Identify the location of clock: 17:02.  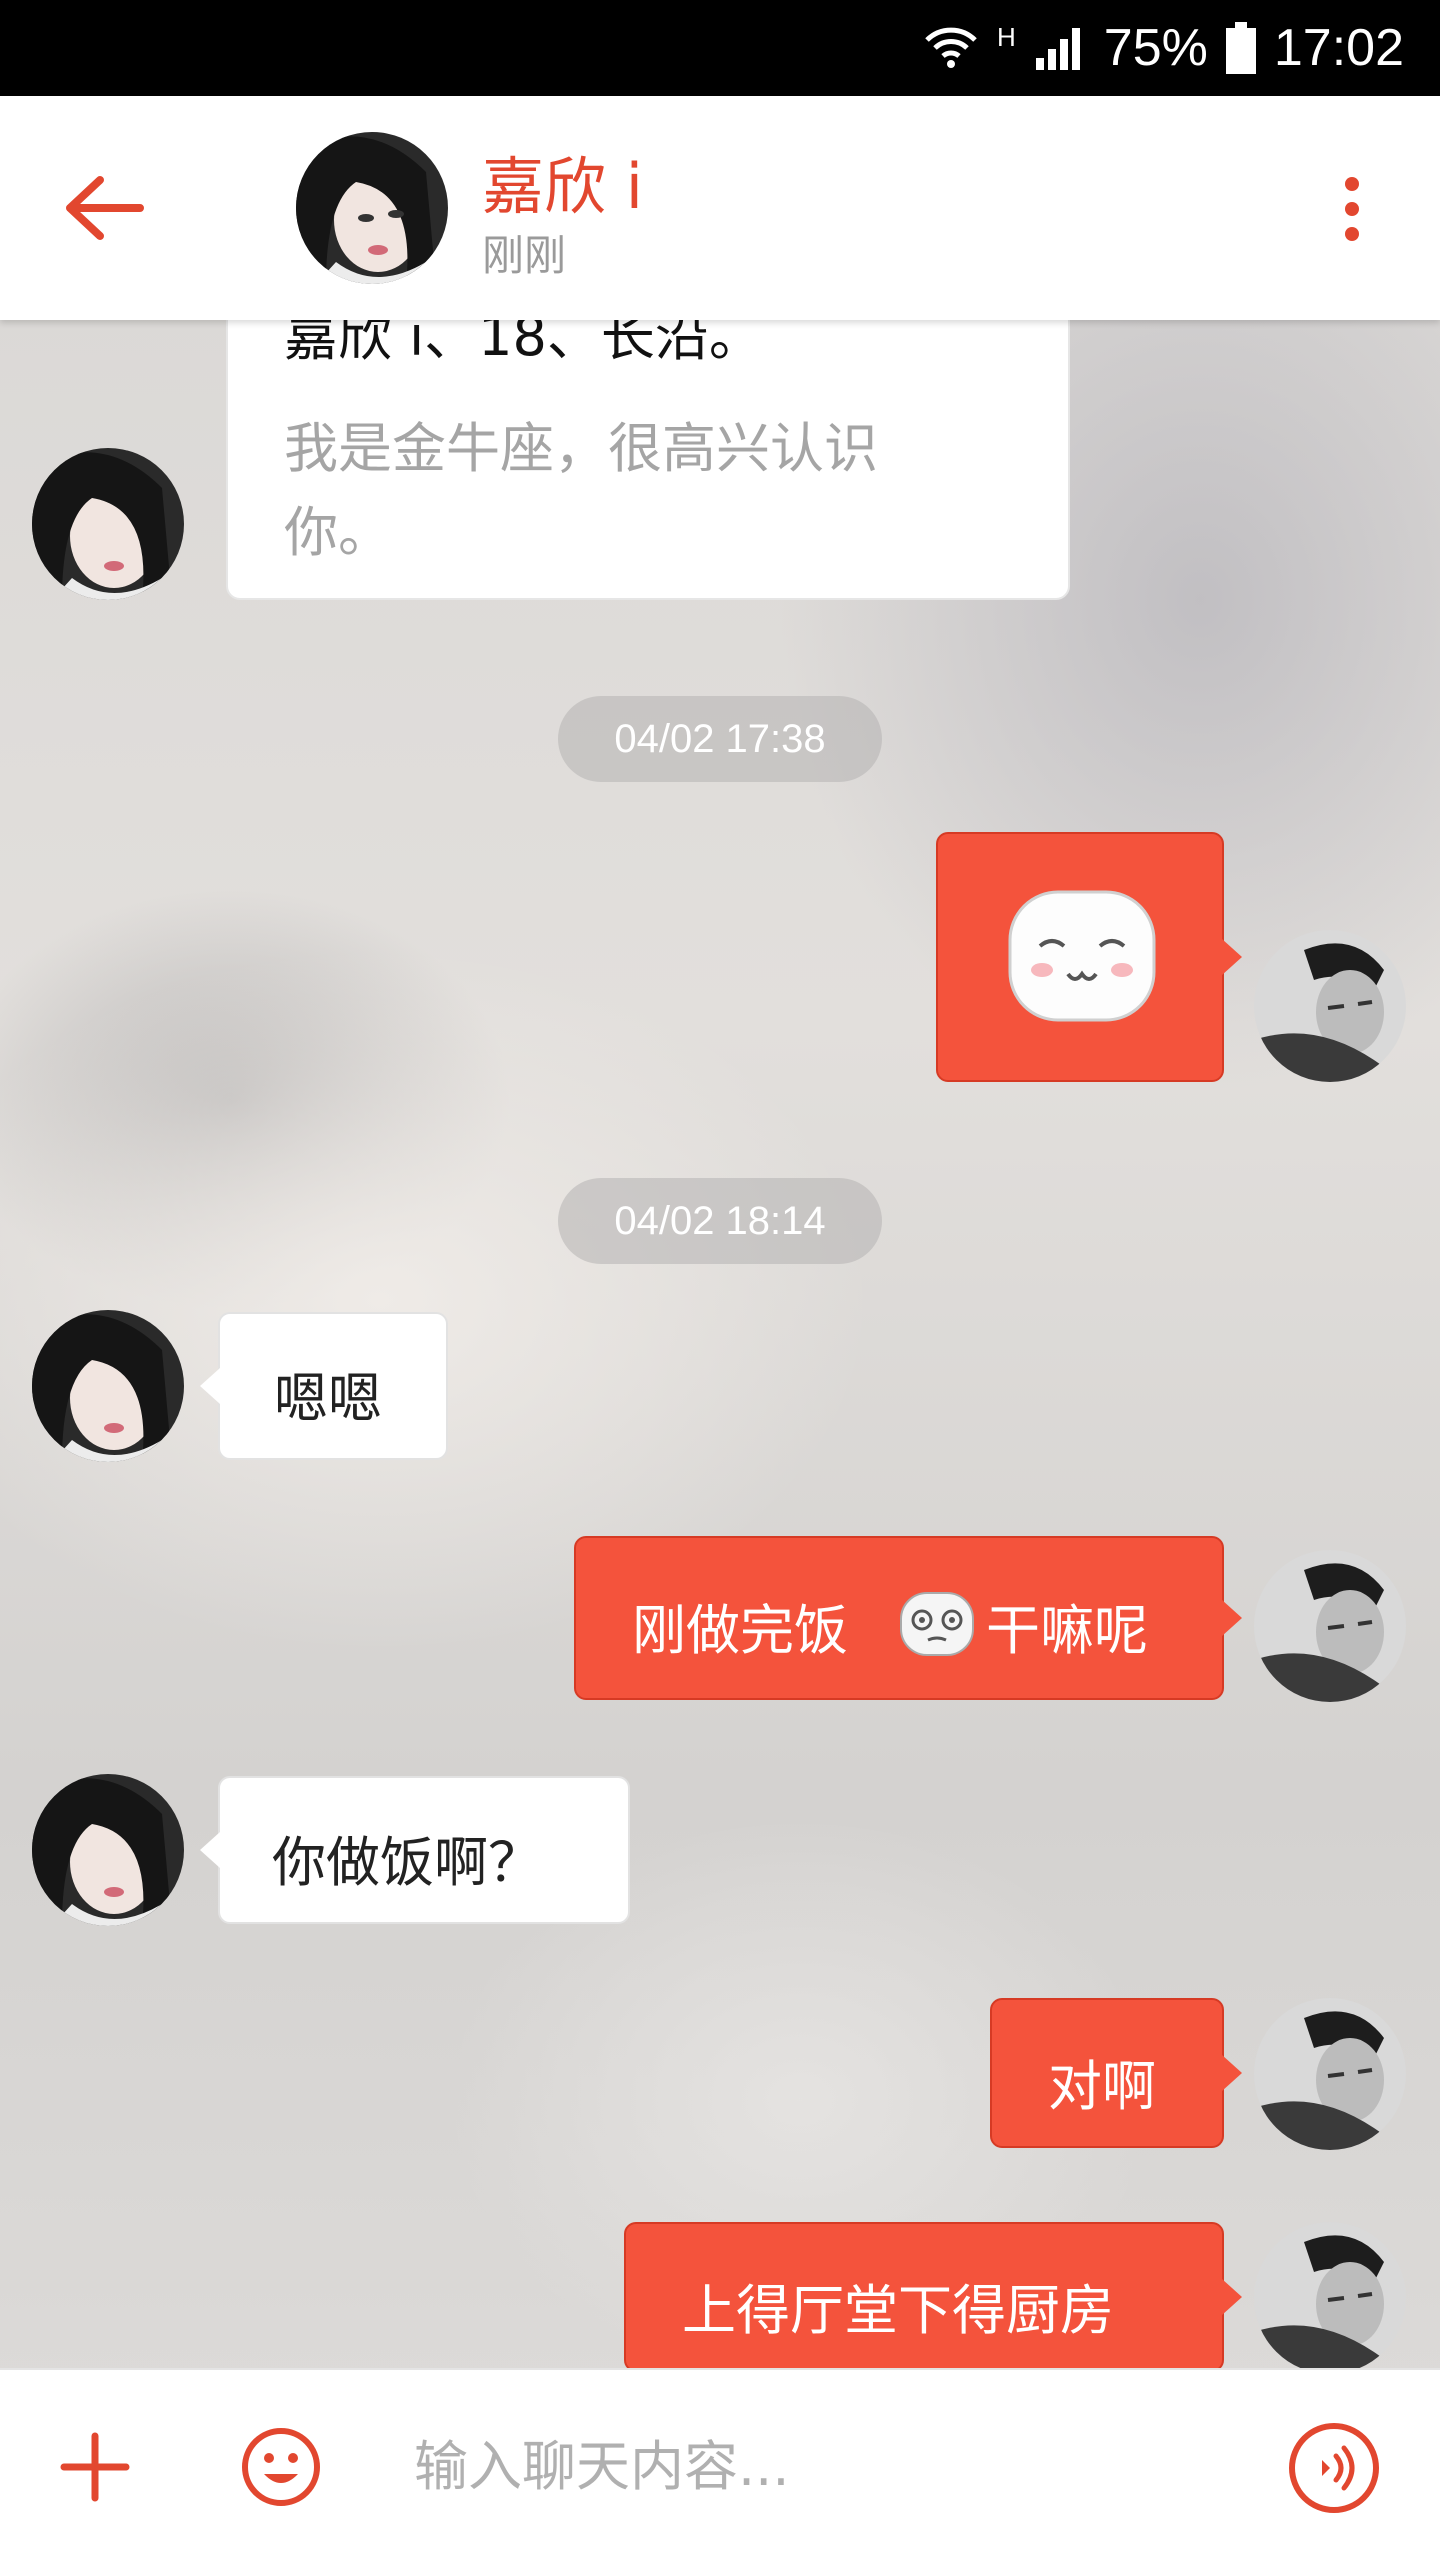
(1338, 48).